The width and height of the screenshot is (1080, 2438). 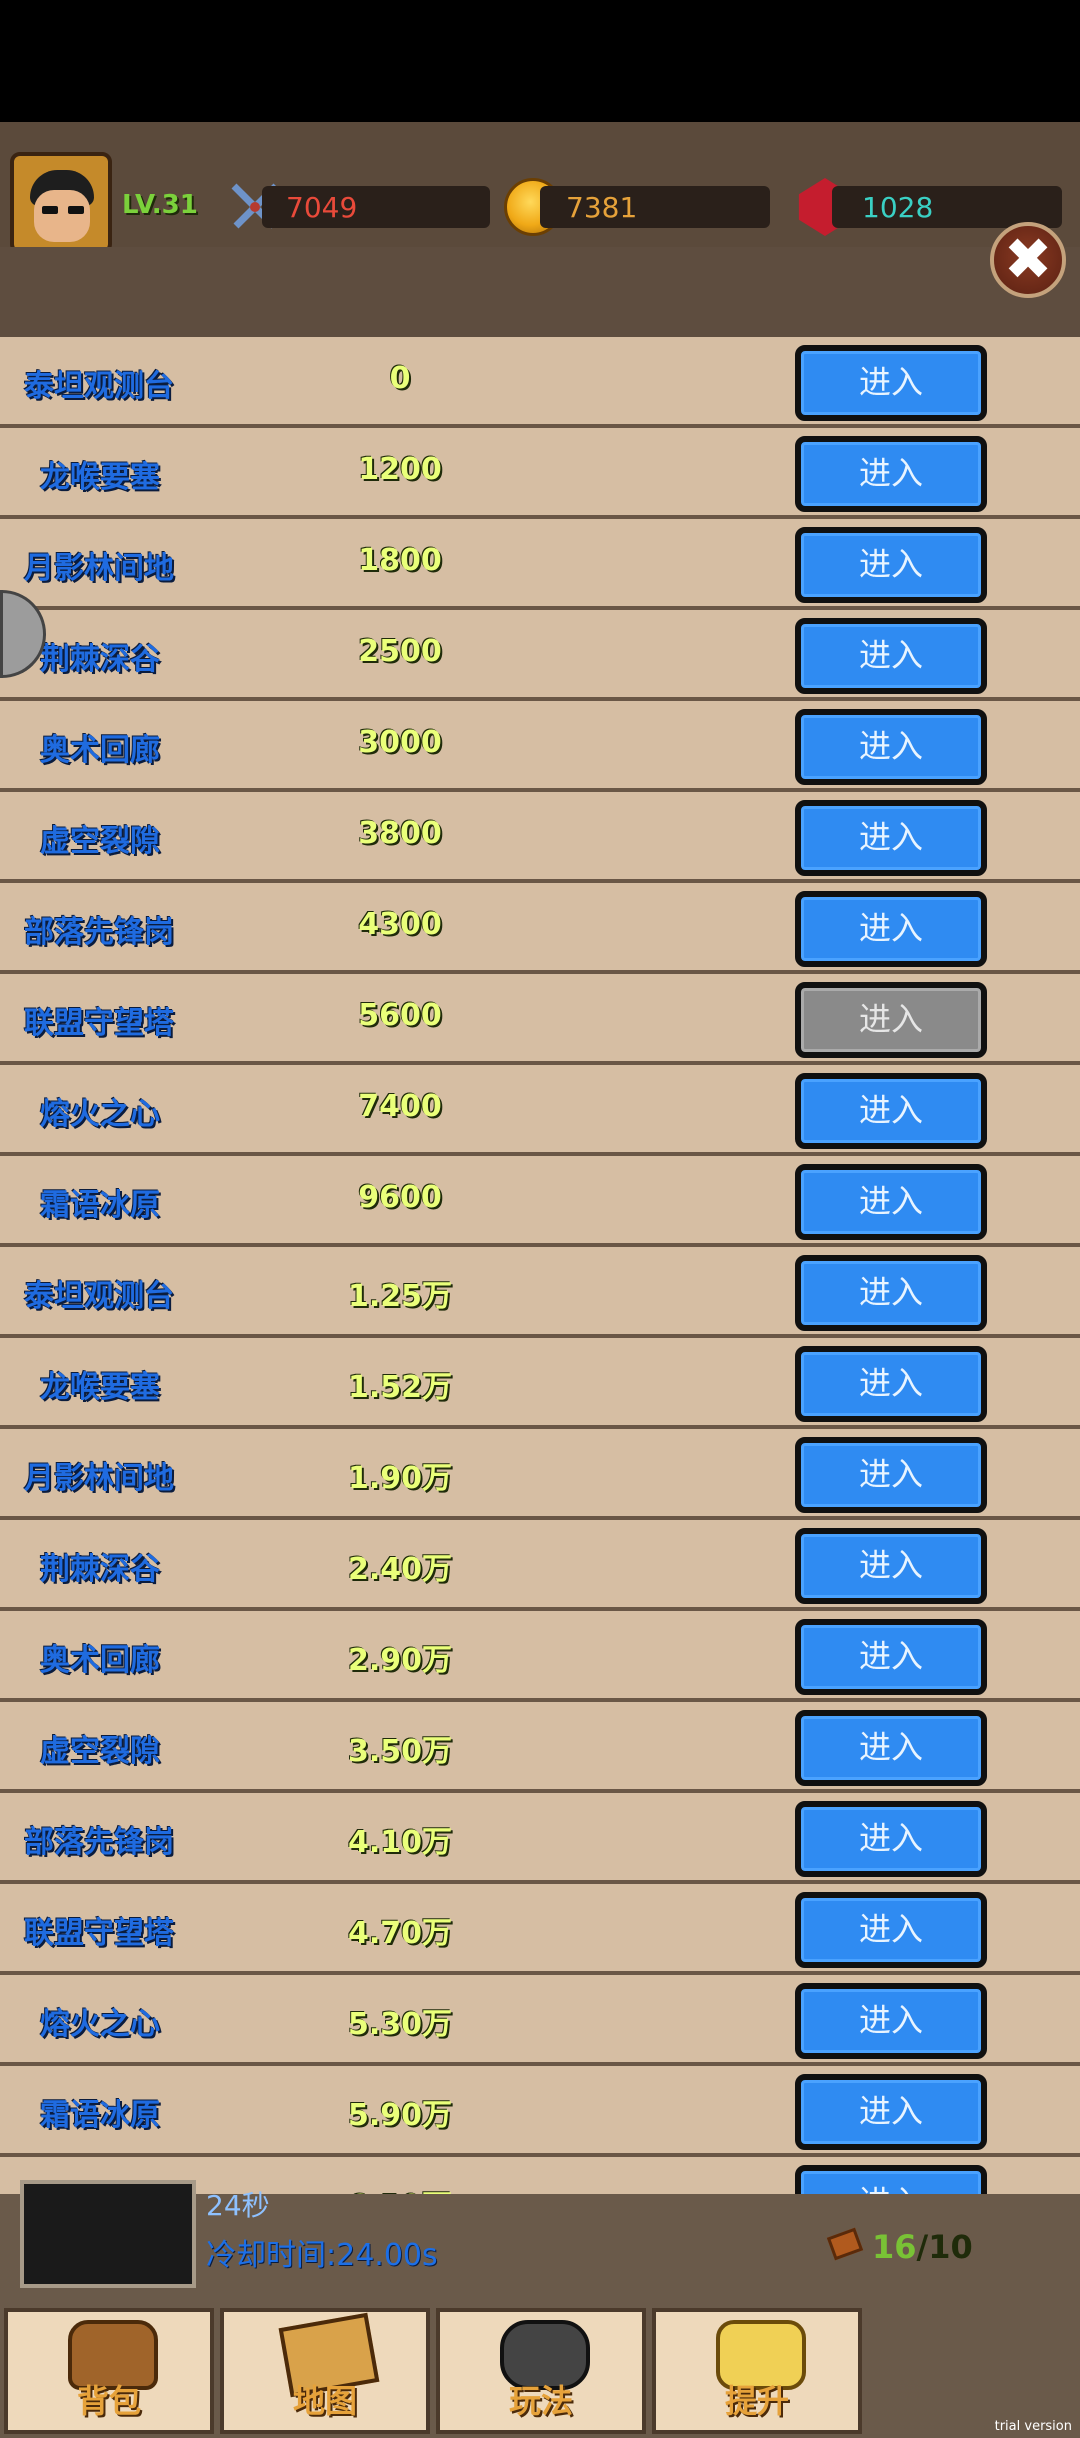 What do you see at coordinates (400, 1387) in the screenshot?
I see `required-power: 1.52万` at bounding box center [400, 1387].